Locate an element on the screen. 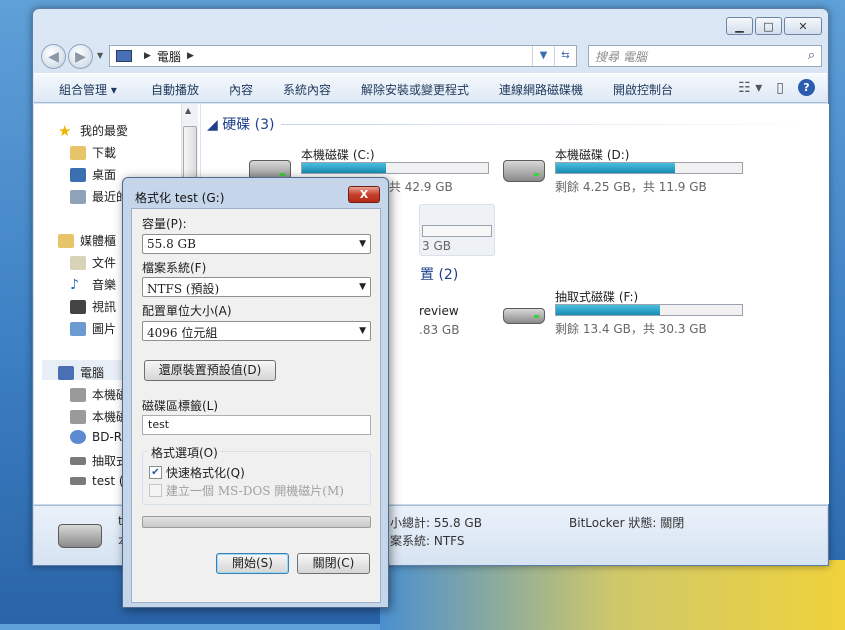 This screenshot has width=845, height=630. sidebar-item-libraries: 媒體櫃 is located at coordinates (87, 240).